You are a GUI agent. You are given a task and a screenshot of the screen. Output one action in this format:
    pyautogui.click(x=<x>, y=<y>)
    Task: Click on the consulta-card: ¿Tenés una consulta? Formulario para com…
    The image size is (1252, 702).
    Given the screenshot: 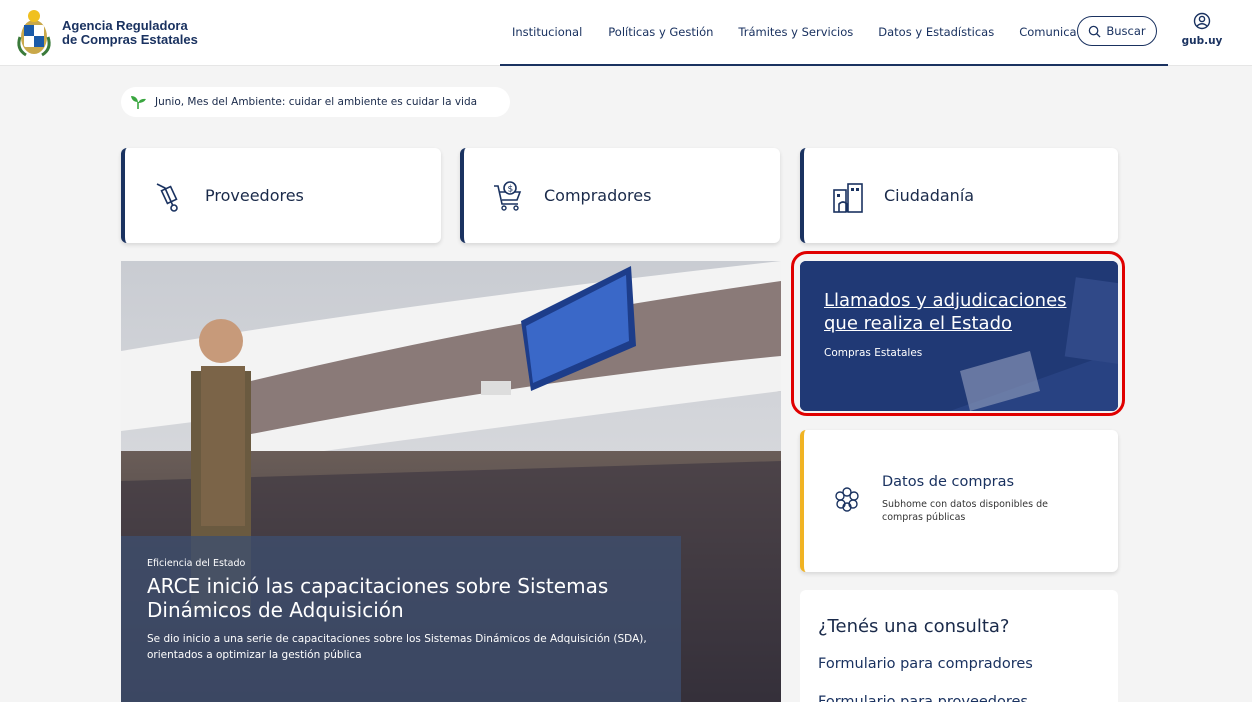 What is the action you would take?
    pyautogui.click(x=959, y=646)
    